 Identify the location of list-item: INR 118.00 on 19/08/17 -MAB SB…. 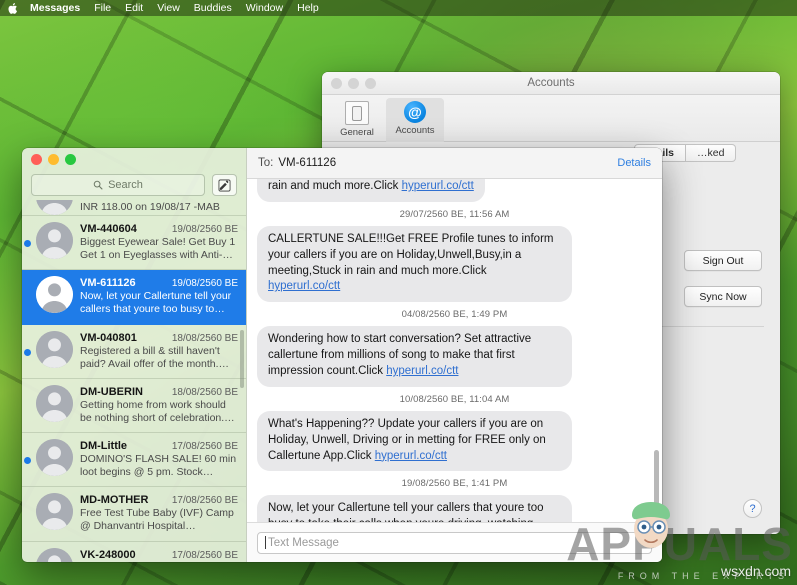
(134, 208).